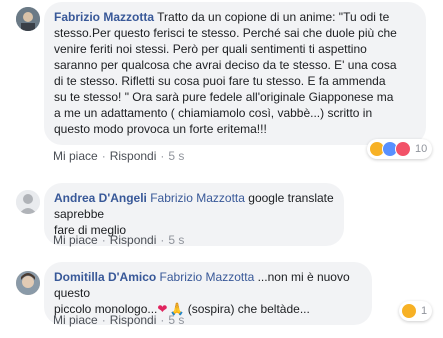 Image resolution: width=443 pixels, height=338 pixels. Describe the element at coordinates (421, 149) in the screenshot. I see `reaction-count: 10` at that location.